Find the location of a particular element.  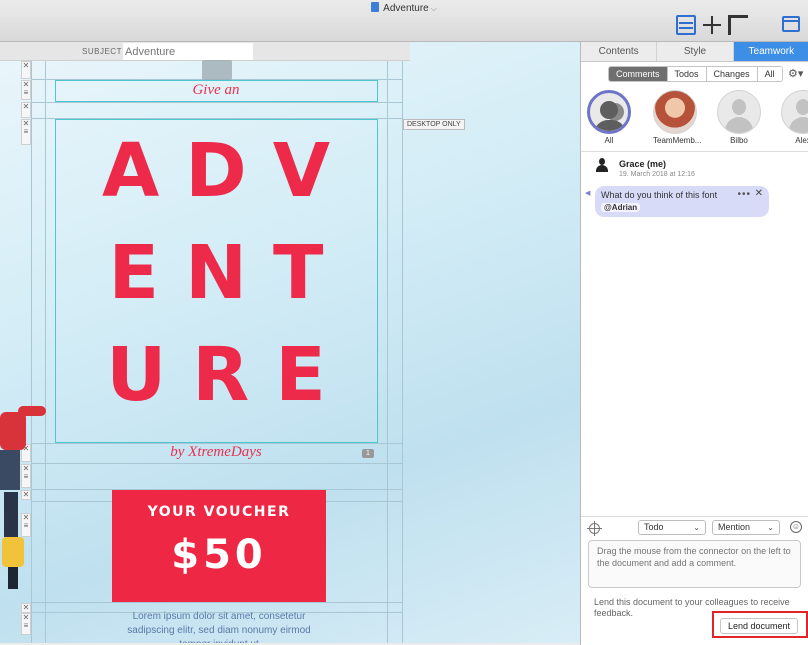

climber-image is located at coordinates (23, 497).